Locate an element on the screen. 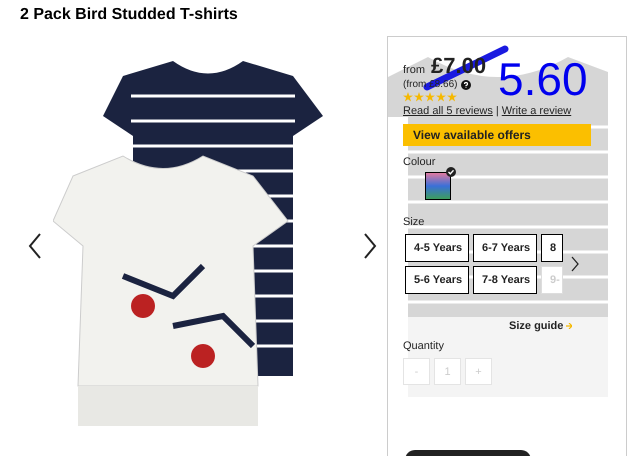 This screenshot has height=456, width=627. from-label: from is located at coordinates (414, 70).